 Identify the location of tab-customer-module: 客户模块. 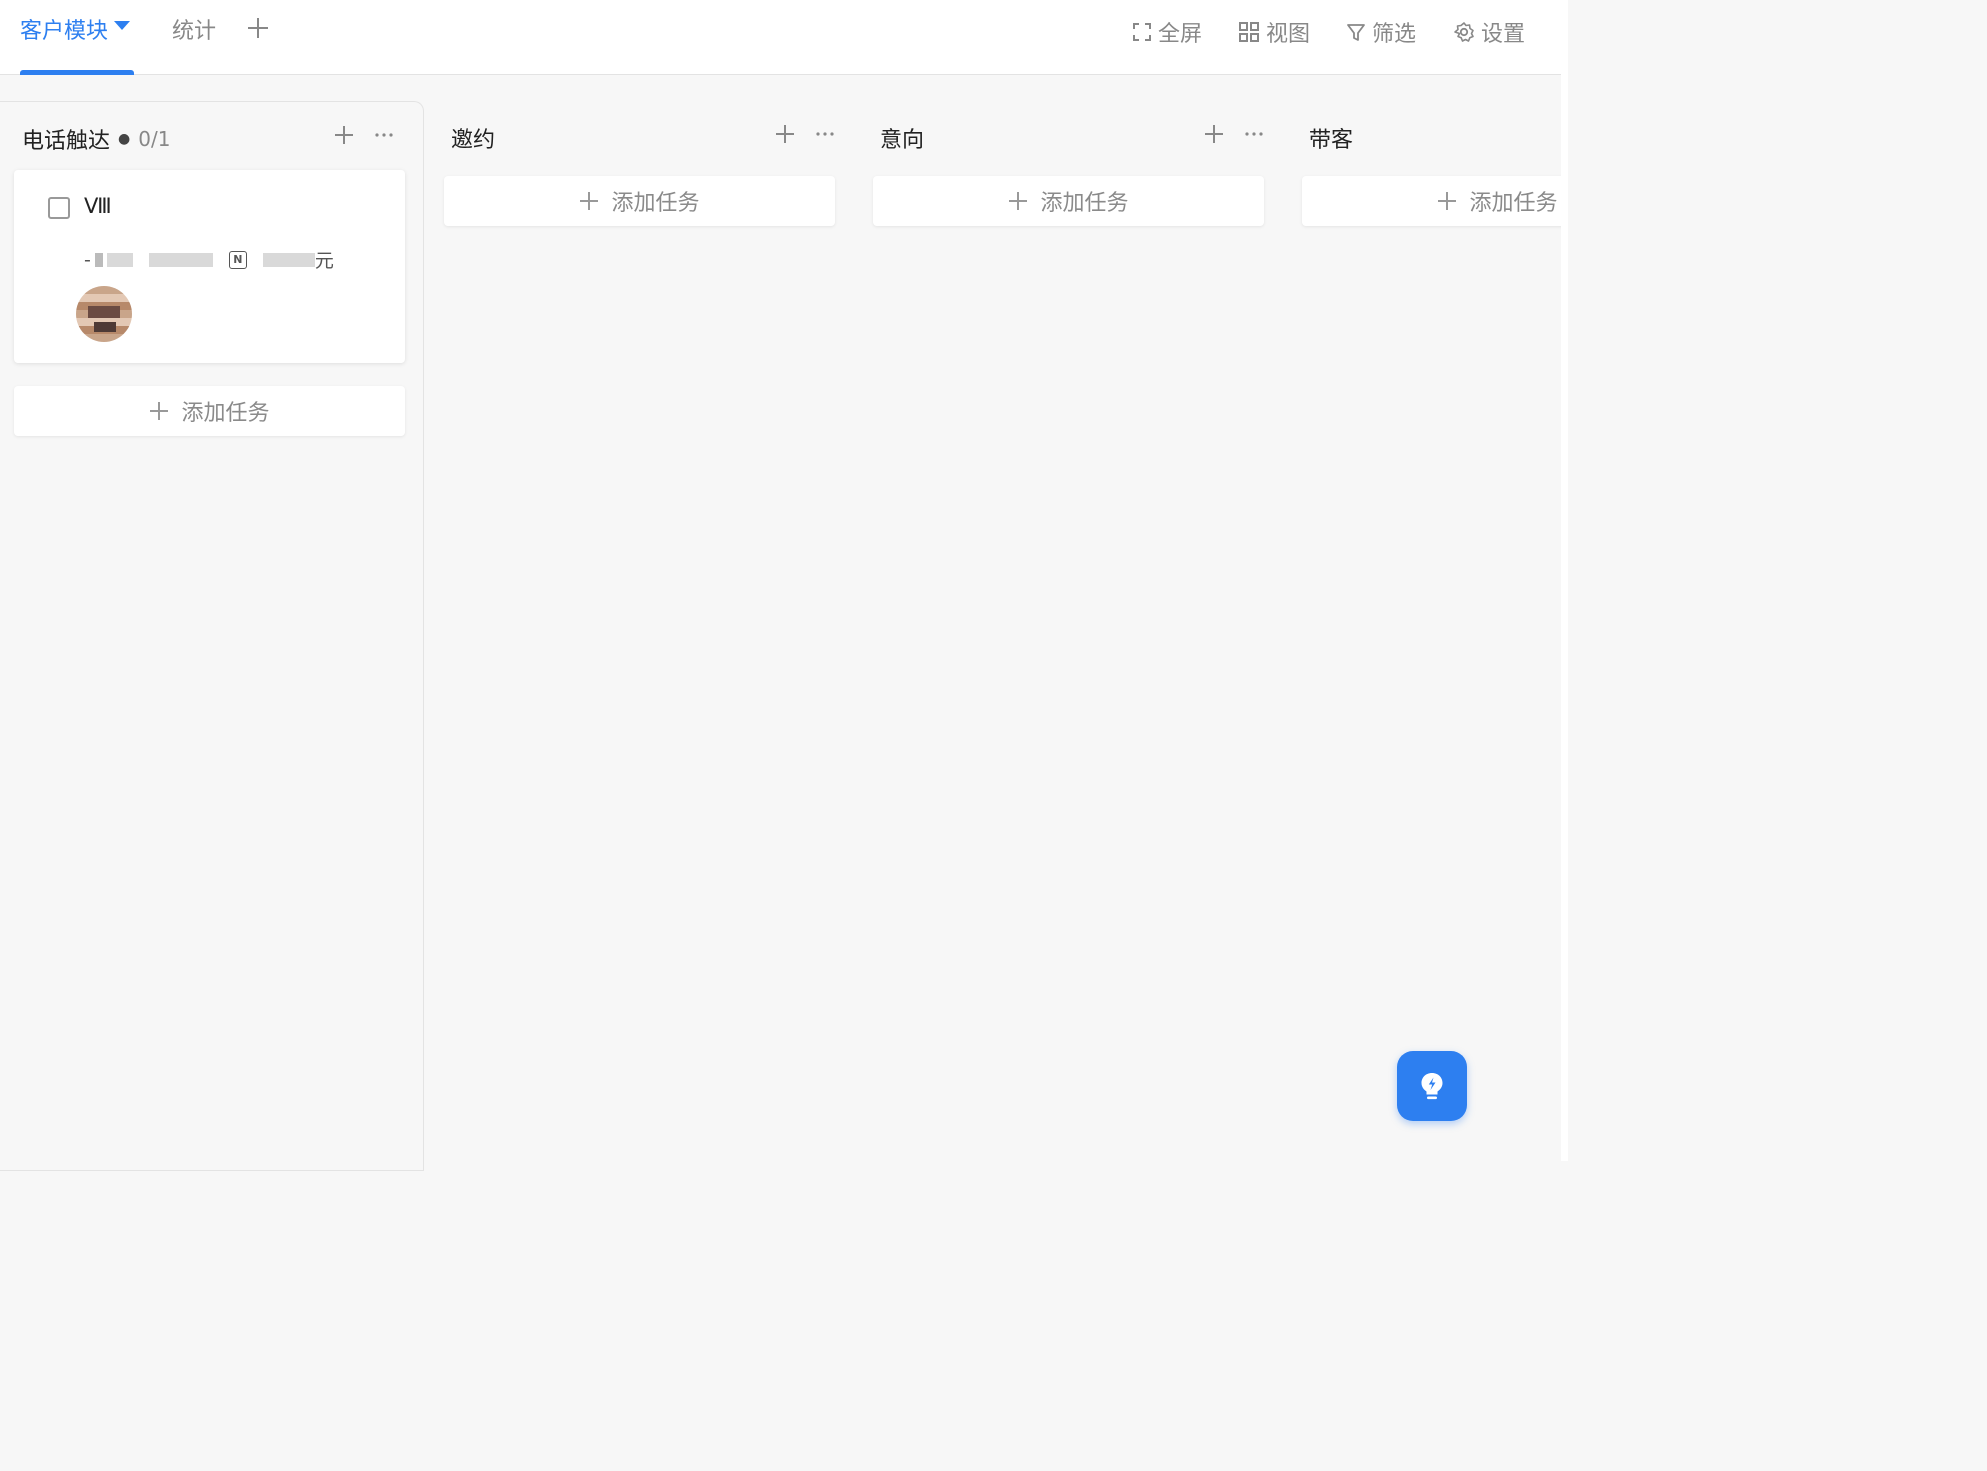
(75, 32).